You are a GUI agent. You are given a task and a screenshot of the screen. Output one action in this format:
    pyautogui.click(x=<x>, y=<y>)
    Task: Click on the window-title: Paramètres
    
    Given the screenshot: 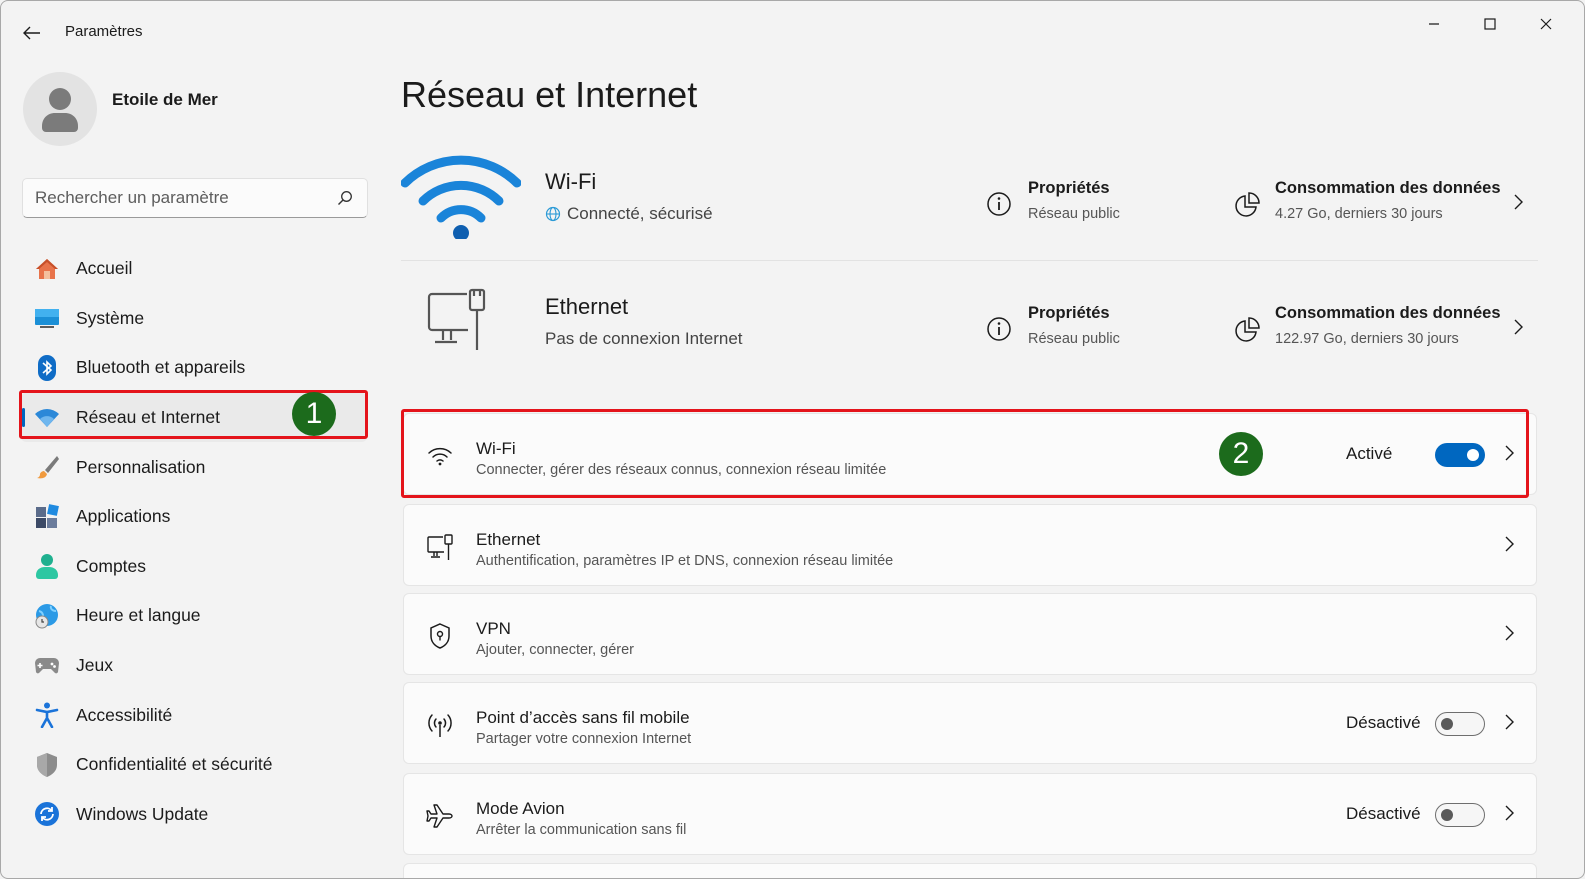 What is the action you would take?
    pyautogui.click(x=104, y=31)
    